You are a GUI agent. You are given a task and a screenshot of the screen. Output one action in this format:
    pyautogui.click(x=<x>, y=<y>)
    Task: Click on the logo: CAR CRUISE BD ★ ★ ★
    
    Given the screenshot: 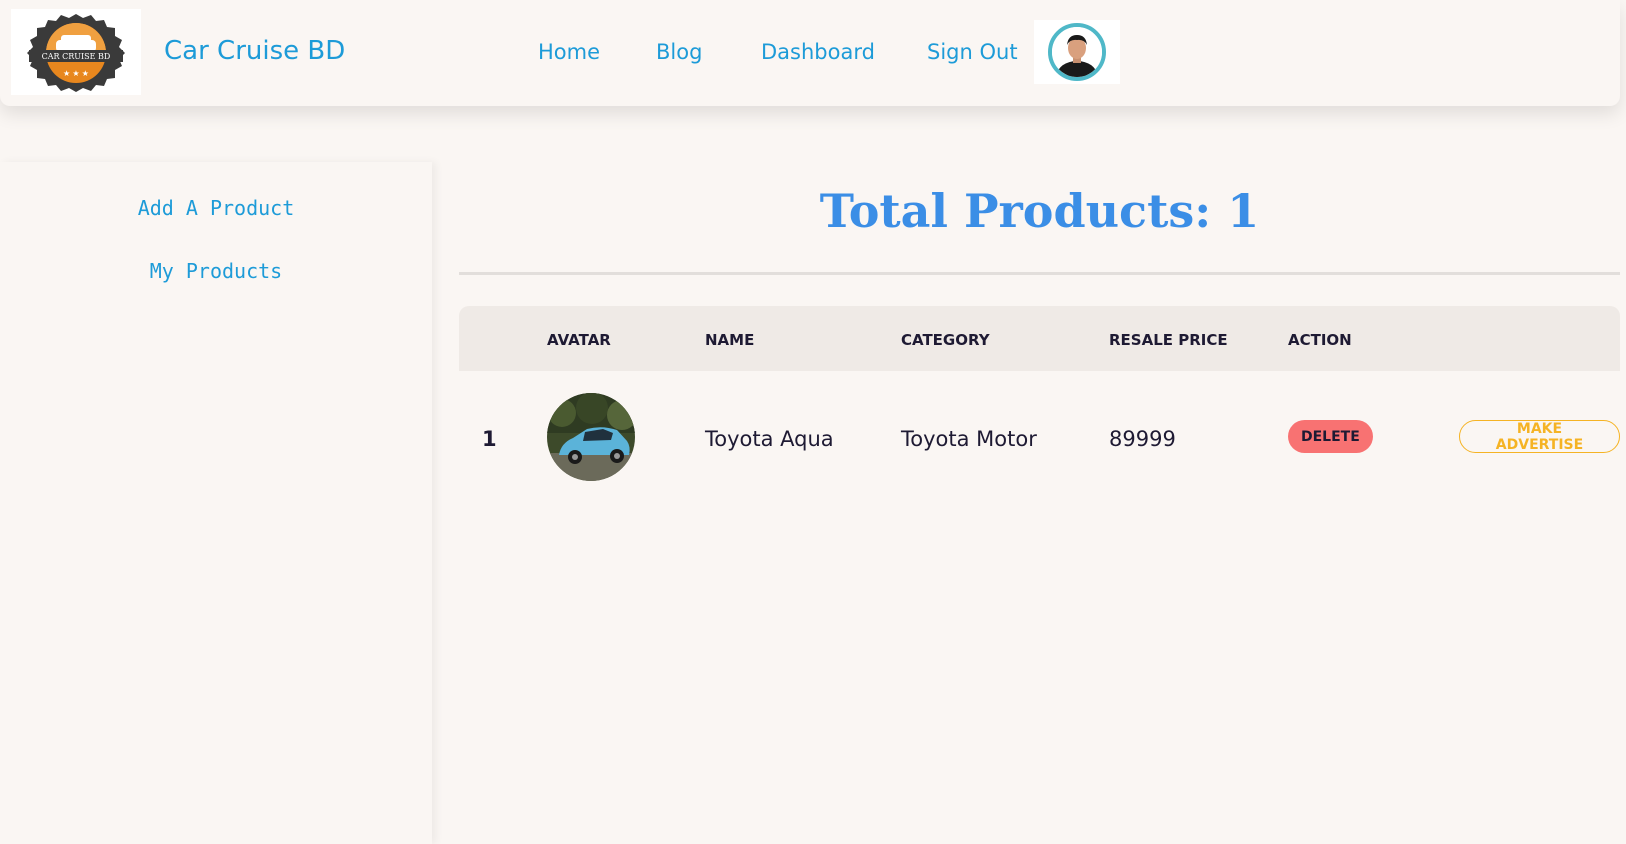 What is the action you would take?
    pyautogui.click(x=76, y=52)
    